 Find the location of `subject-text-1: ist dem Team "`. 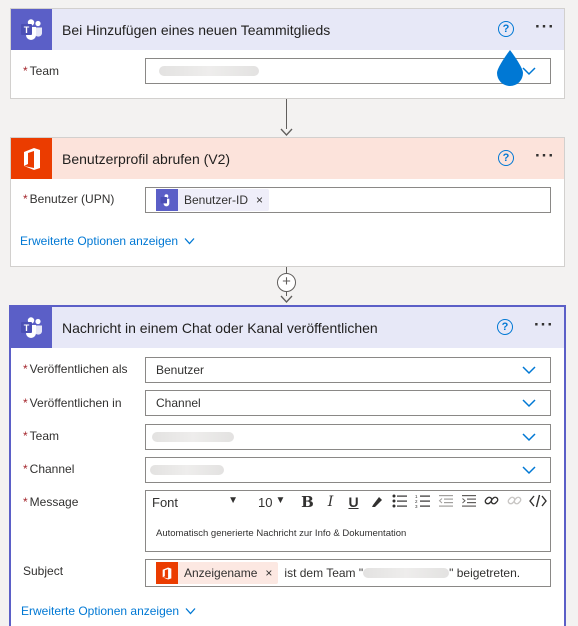

subject-text-1: ist dem Team " is located at coordinates (324, 573).